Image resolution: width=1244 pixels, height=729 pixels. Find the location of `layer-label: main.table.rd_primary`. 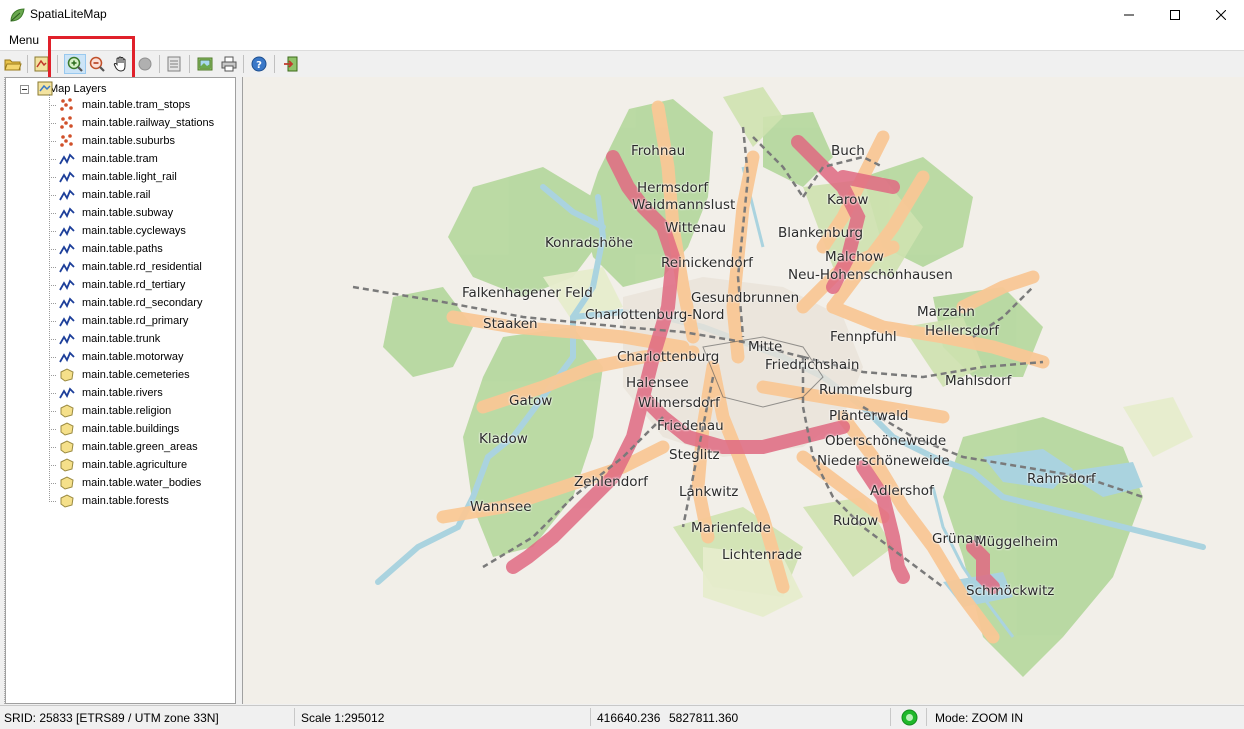

layer-label: main.table.rd_primary is located at coordinates (135, 321).